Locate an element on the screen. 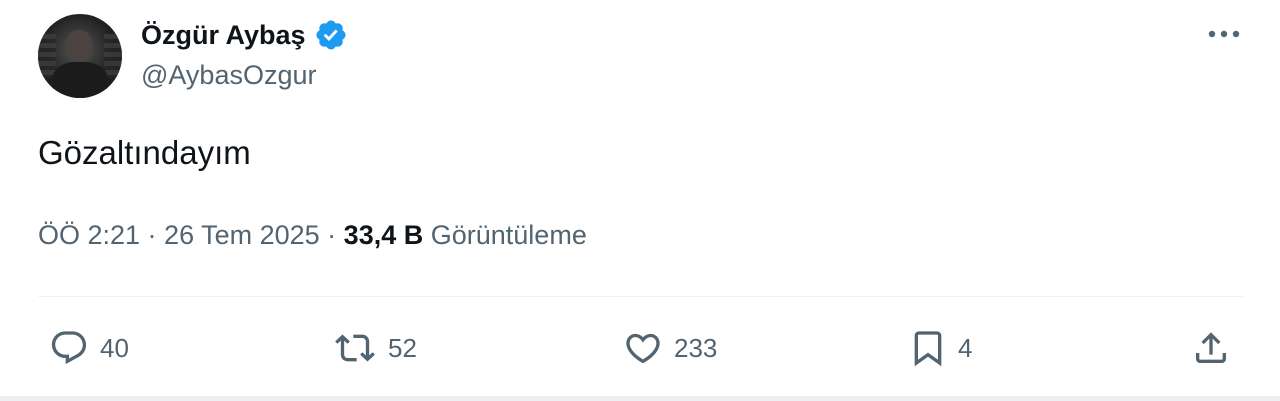 The image size is (1280, 401). bookmark-icon is located at coordinates (928, 349).